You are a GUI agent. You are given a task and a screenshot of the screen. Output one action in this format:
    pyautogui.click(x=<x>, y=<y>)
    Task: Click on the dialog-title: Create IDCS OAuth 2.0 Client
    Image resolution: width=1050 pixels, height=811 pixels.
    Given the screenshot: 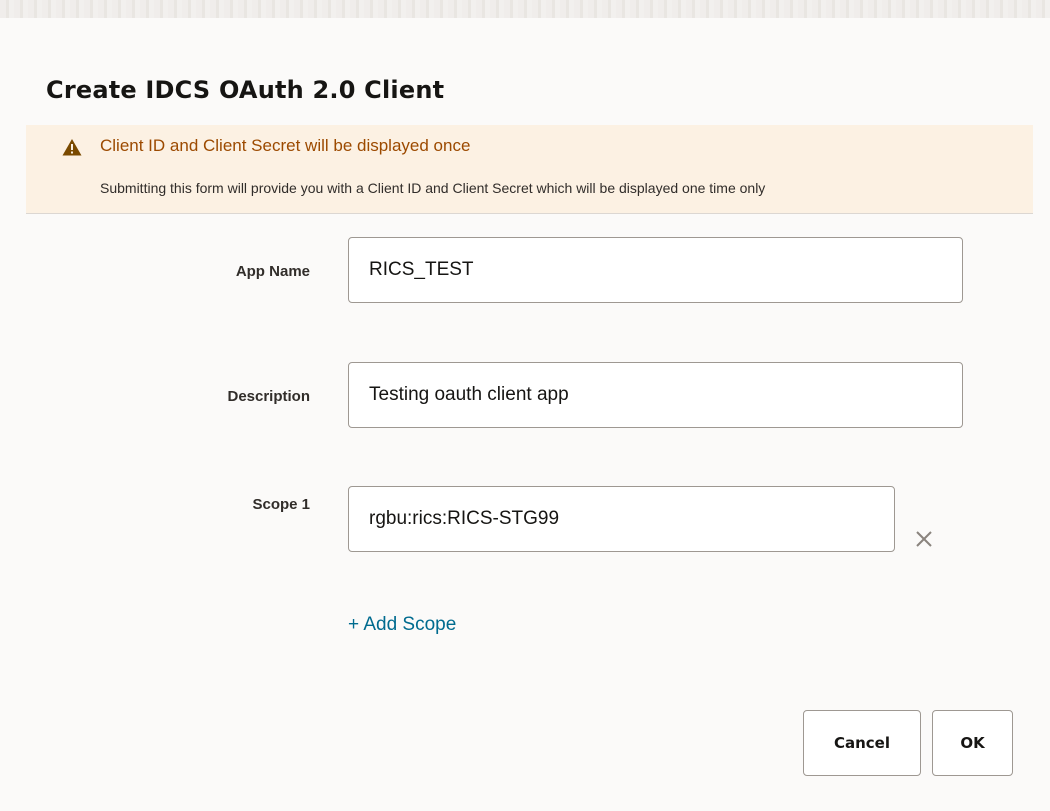 What is the action you would take?
    pyautogui.click(x=245, y=90)
    